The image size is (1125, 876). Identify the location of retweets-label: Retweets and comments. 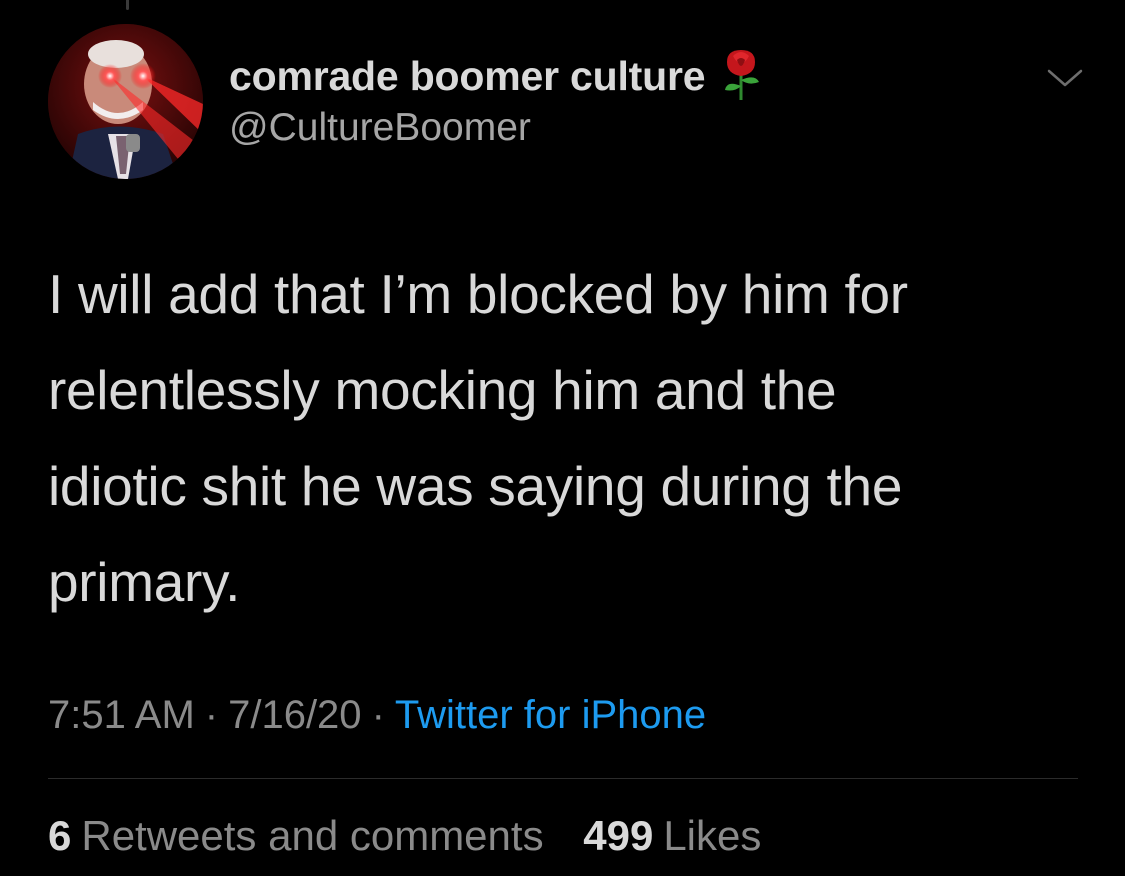
(312, 835).